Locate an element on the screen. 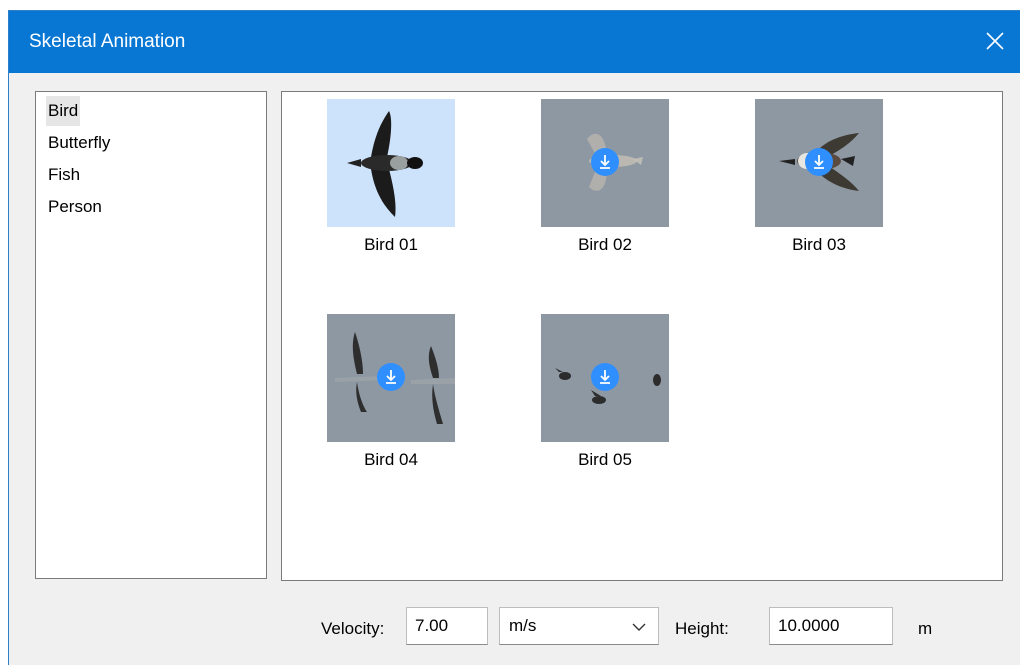  height-input: 10.0000 is located at coordinates (831, 626).